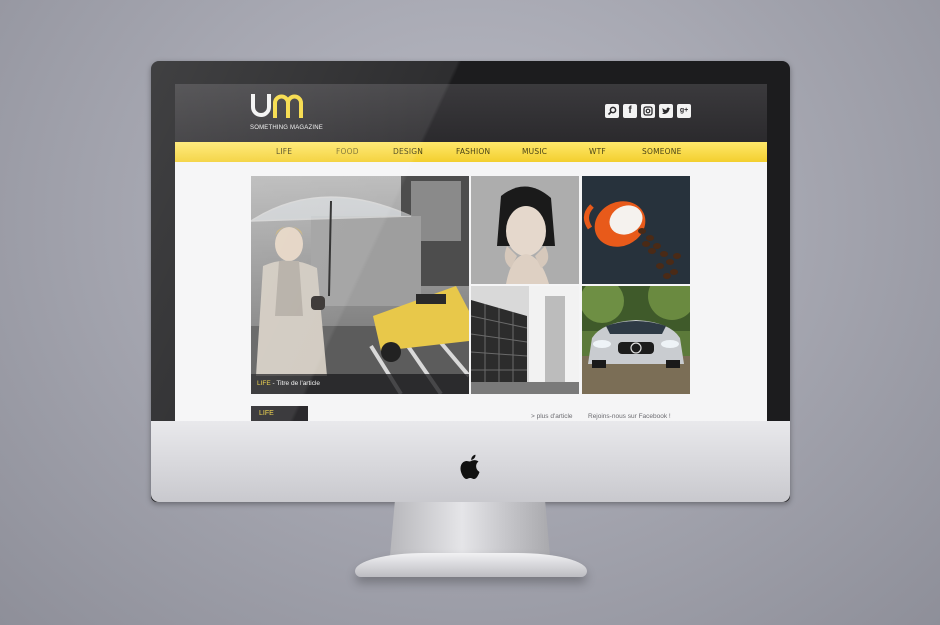 The width and height of the screenshot is (940, 625). I want to click on join-facebook-link: Rejoins-nous sur Facebook !, so click(629, 416).